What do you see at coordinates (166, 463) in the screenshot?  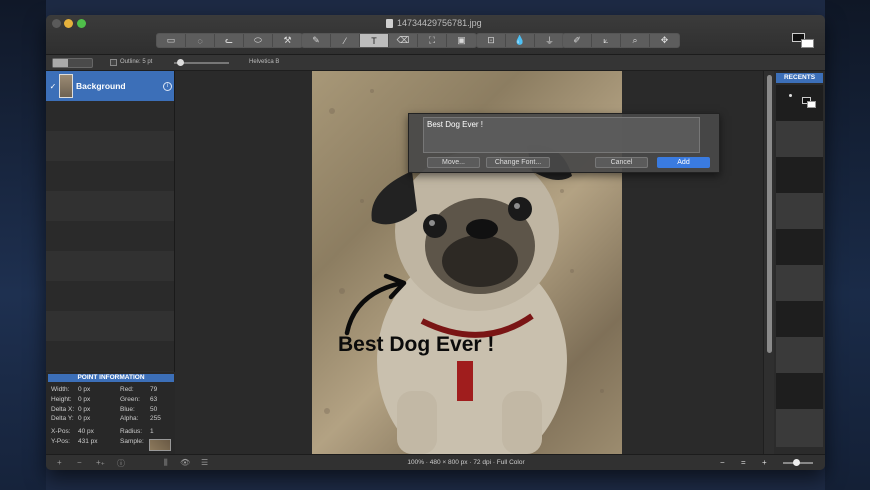 I see `flip-icon: ⫼` at bounding box center [166, 463].